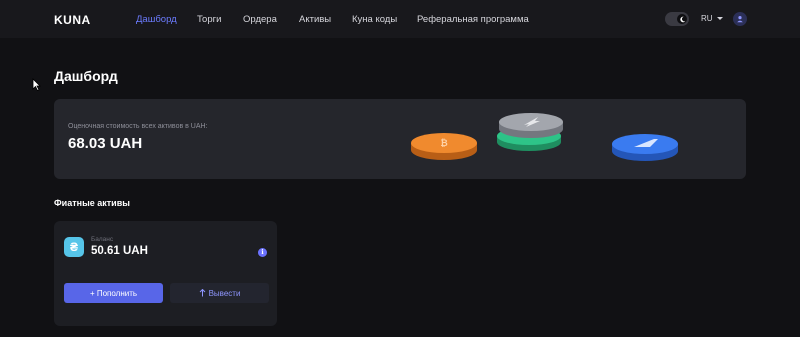 Image resolution: width=800 pixels, height=337 pixels. I want to click on arrow-up-icon, so click(202, 293).